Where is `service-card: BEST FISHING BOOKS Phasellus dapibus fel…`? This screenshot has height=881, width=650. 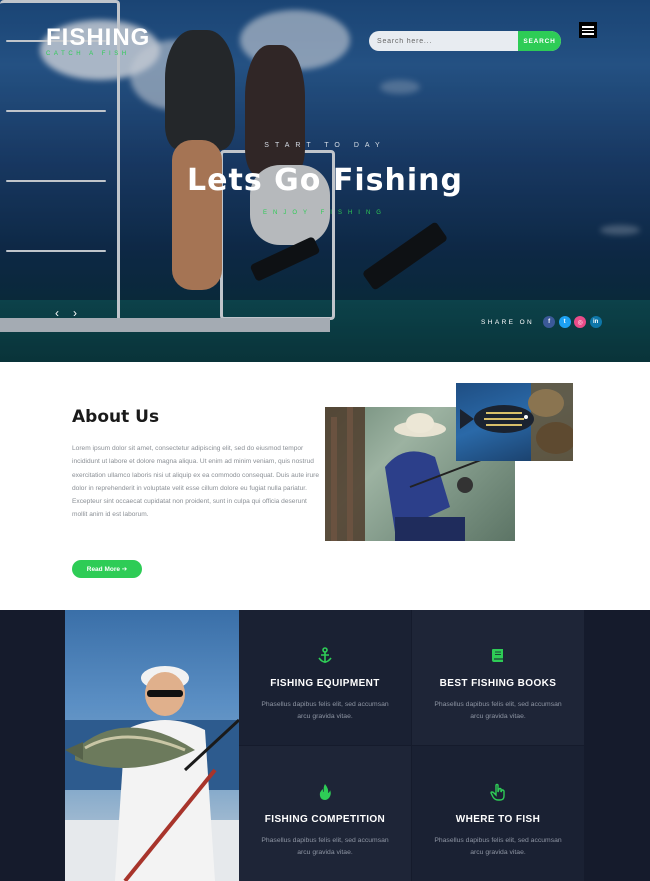 service-card: BEST FISHING BOOKS Phasellus dapibus fel… is located at coordinates (498, 677).